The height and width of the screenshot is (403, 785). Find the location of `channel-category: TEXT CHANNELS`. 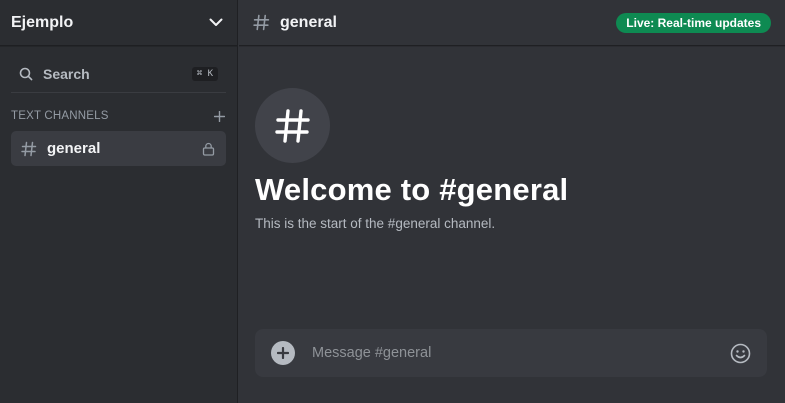

channel-category: TEXT CHANNELS is located at coordinates (118, 116).